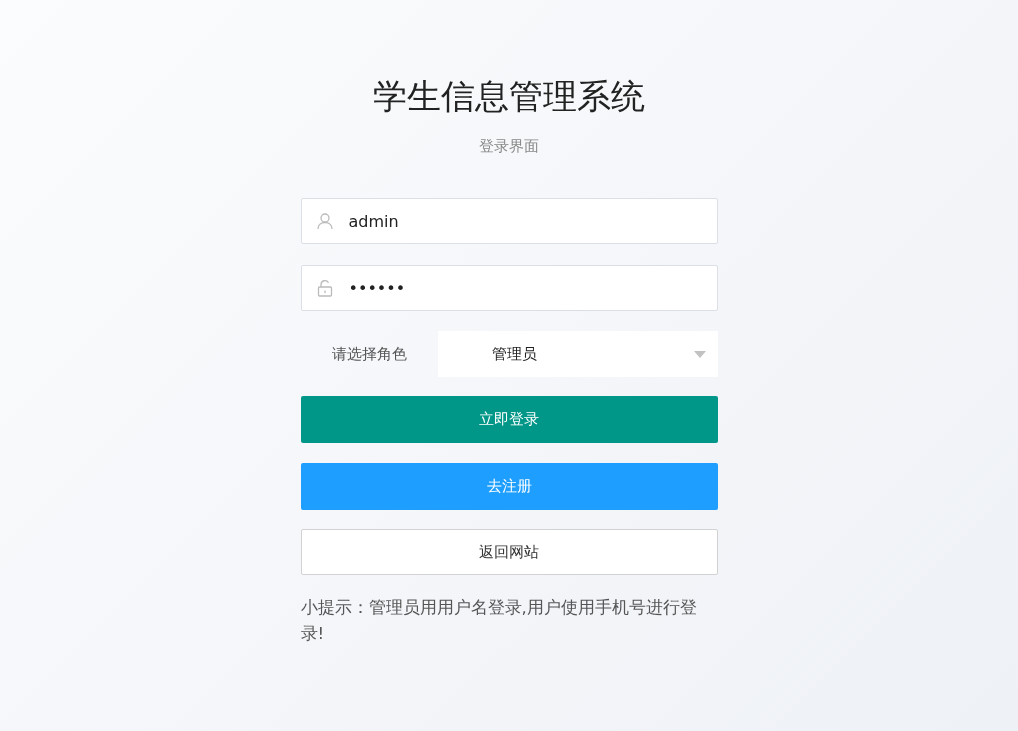  What do you see at coordinates (499, 621) in the screenshot?
I see `hint-text: 小提示：管理员用用户名登录,用户使用手机号进行登录!` at bounding box center [499, 621].